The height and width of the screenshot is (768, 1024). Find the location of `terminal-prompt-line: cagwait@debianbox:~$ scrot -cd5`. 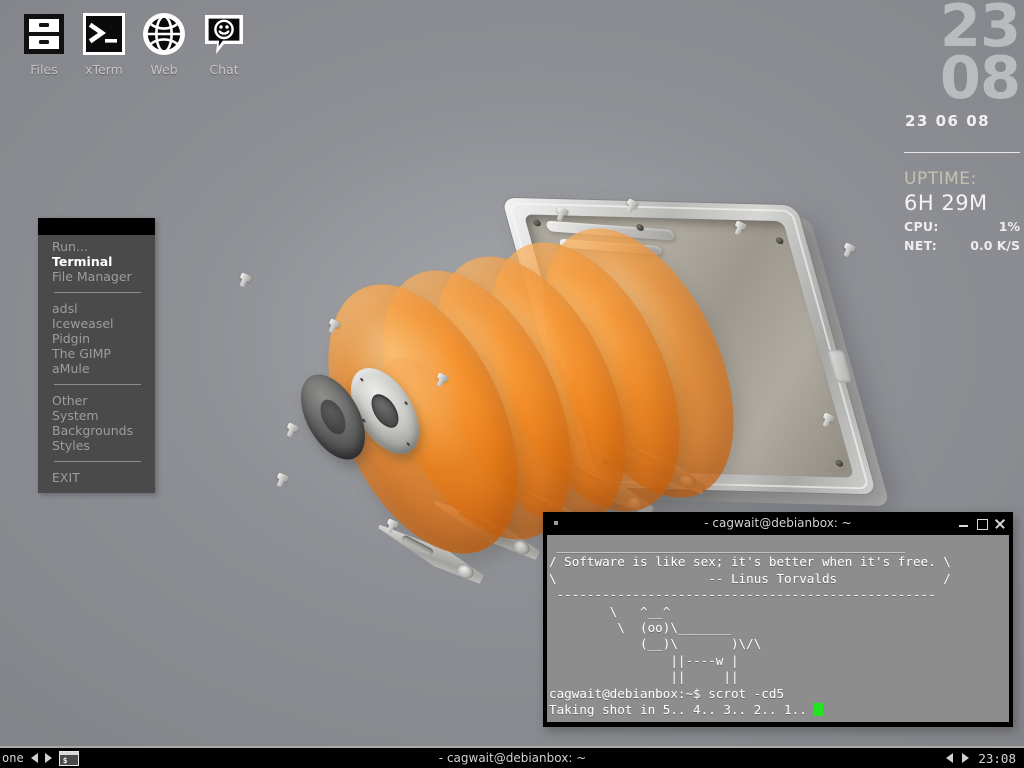

terminal-prompt-line: cagwait@debianbox:~$ scrot -cd5 is located at coordinates (667, 693).